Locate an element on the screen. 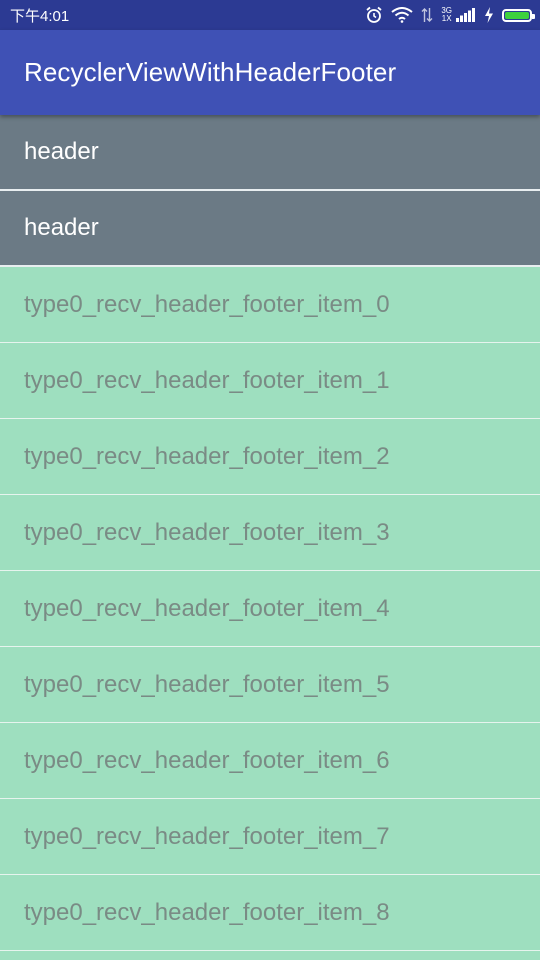 The height and width of the screenshot is (960, 540). list-item-label: type0_recv_header_footer_item_2 is located at coordinates (207, 456).